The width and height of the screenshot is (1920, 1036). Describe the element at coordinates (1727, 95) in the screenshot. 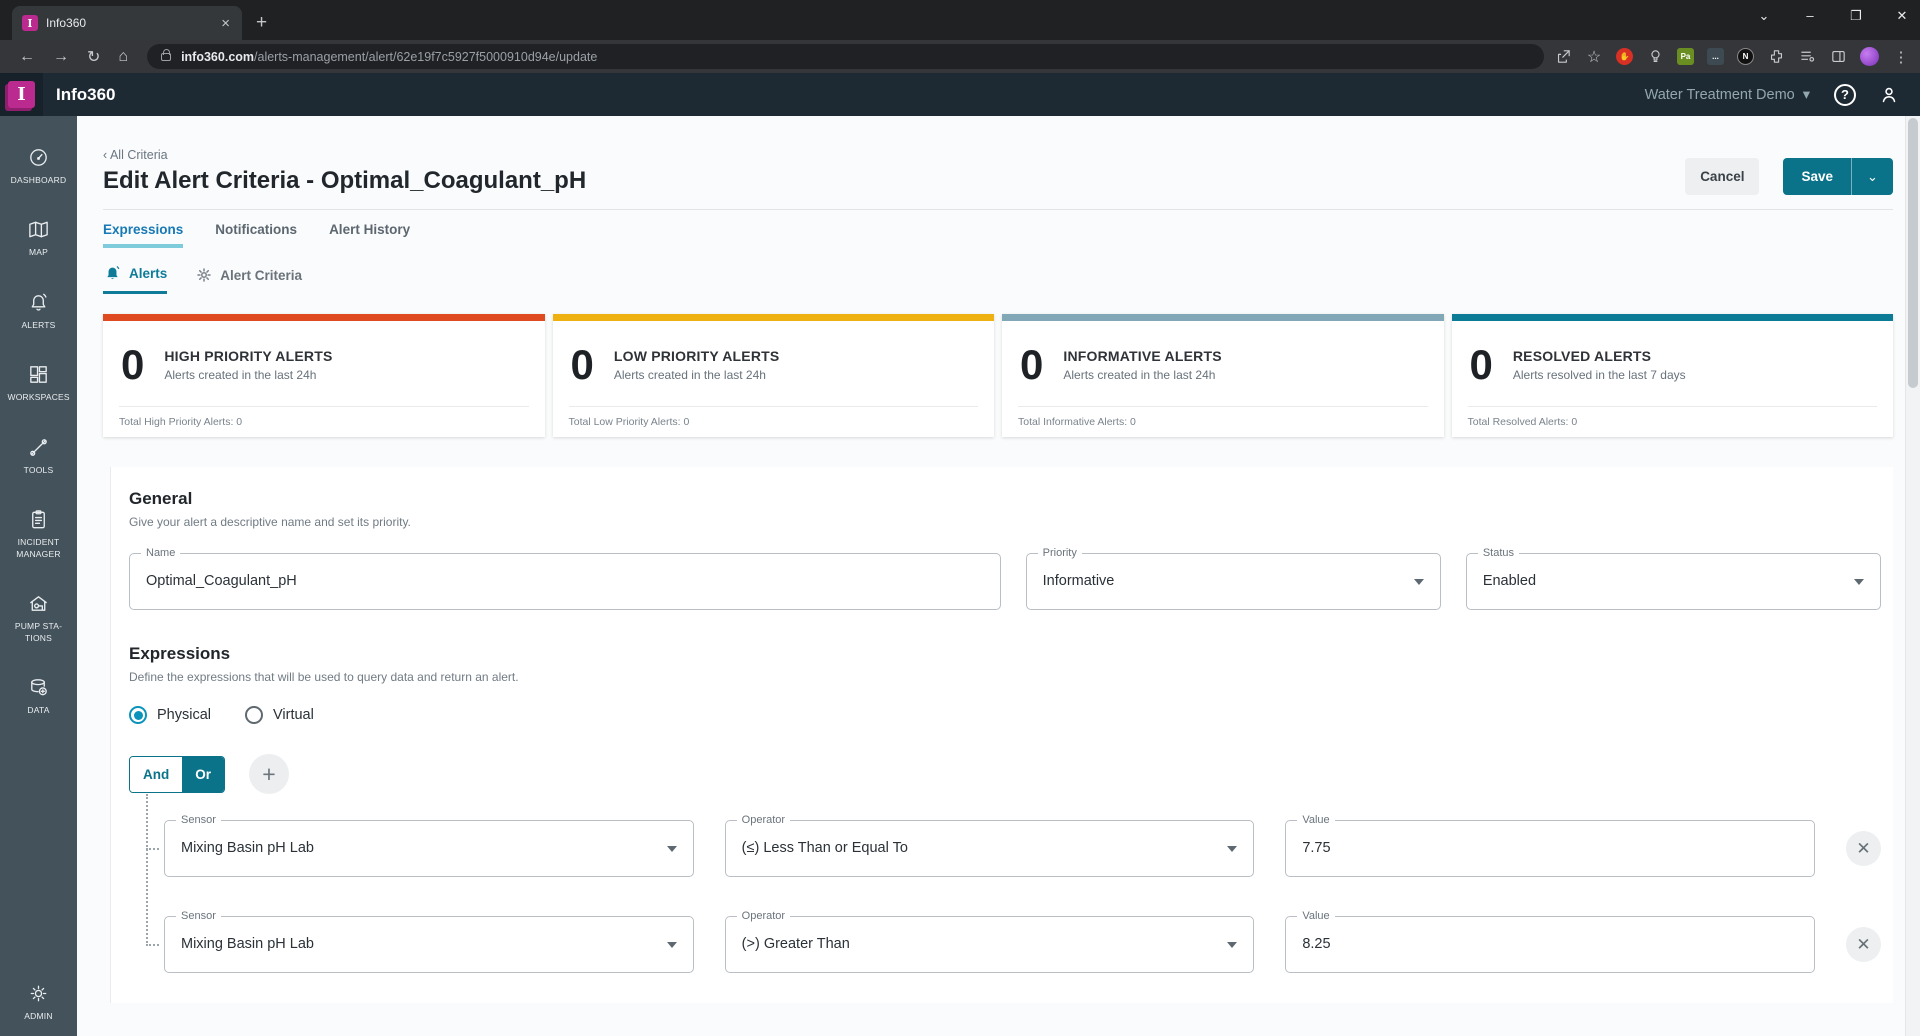

I see `workspace-selector: Water Treatment Demo ▾` at that location.